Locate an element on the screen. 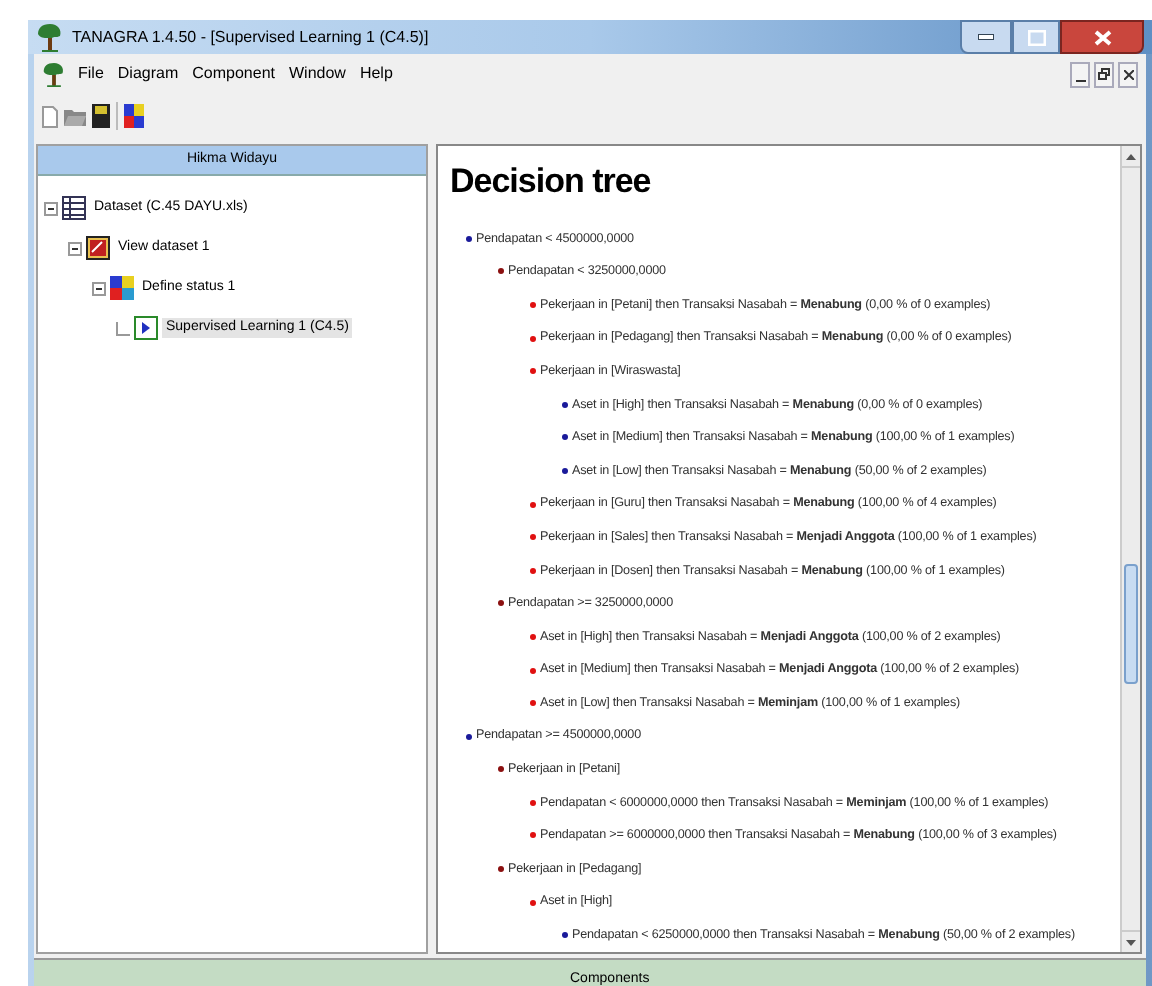  restore-icon is located at coordinates (1104, 74).